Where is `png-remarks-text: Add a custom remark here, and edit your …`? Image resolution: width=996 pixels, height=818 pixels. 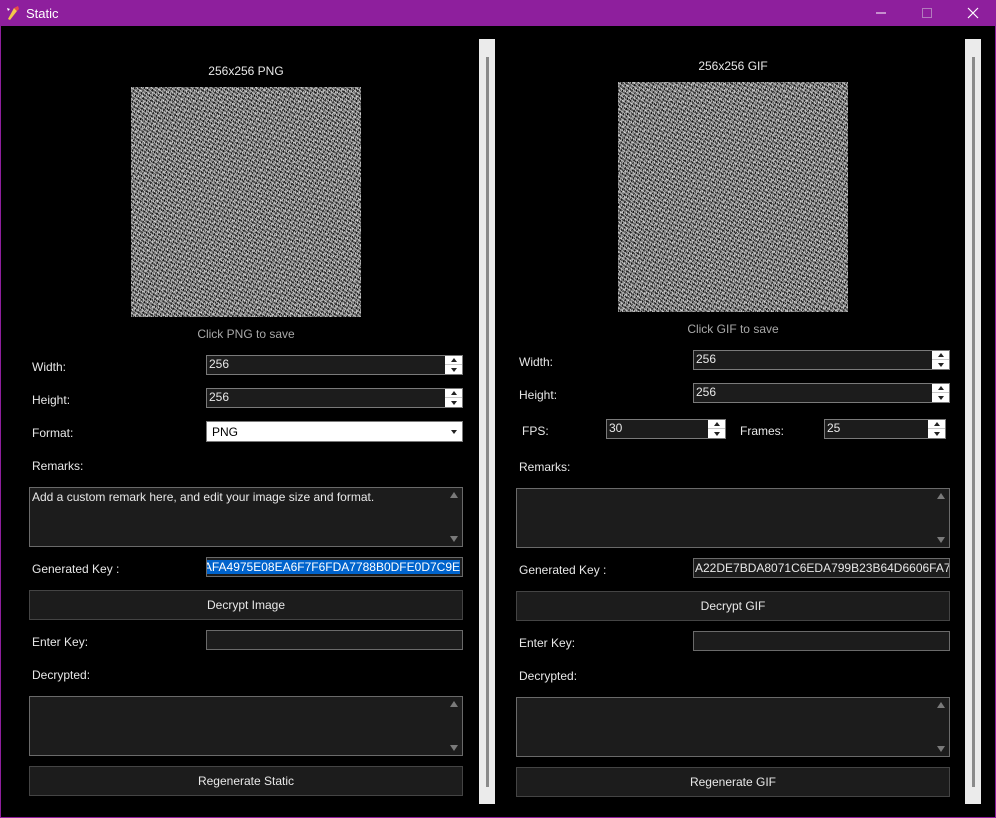 png-remarks-text: Add a custom remark here, and edit your … is located at coordinates (238, 497).